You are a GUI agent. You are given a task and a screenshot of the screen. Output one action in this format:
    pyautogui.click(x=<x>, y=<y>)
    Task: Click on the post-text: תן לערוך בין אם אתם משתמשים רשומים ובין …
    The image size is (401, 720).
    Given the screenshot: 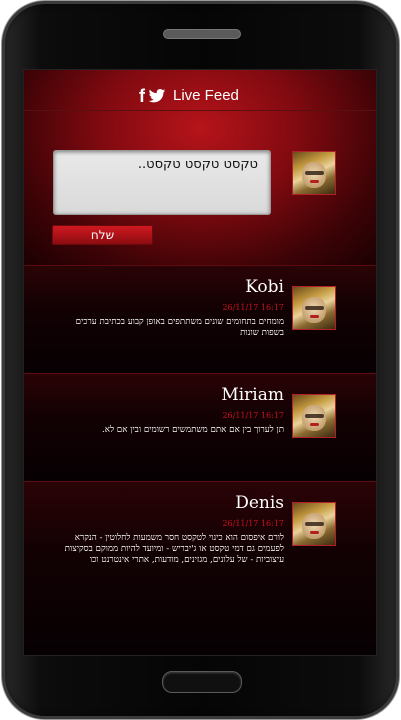 What is the action you would take?
    pyautogui.click(x=192, y=430)
    